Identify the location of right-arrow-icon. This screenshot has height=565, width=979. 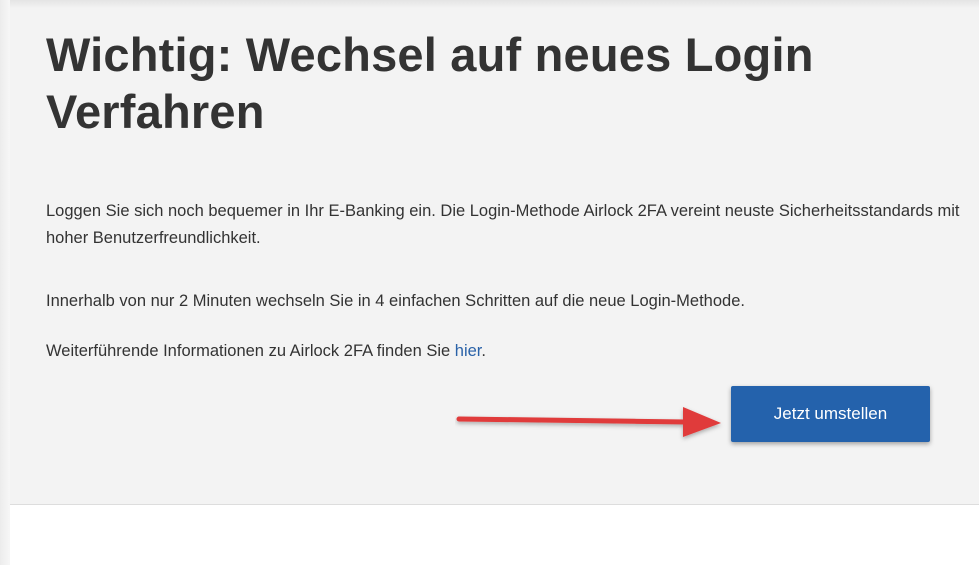
(588, 422).